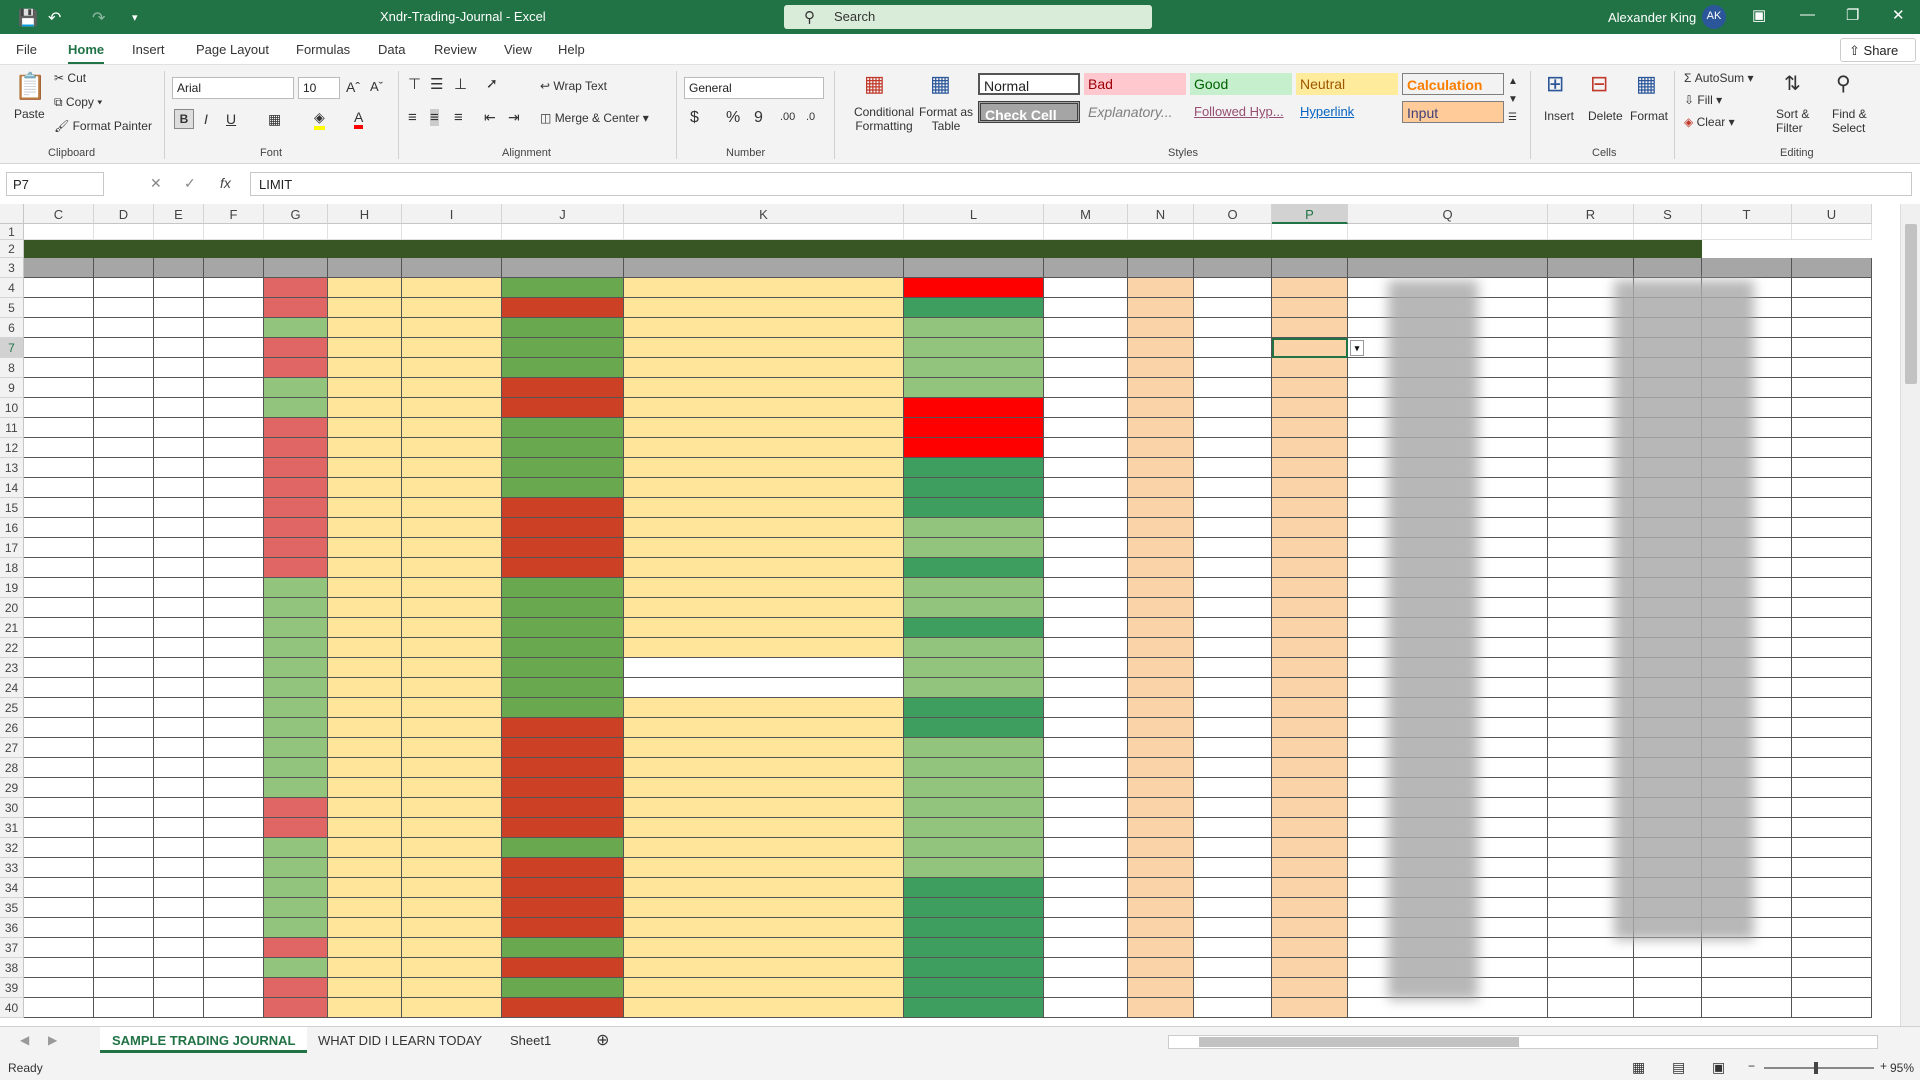  I want to click on fill-button: ⇩ Fill ▾, so click(1703, 100).